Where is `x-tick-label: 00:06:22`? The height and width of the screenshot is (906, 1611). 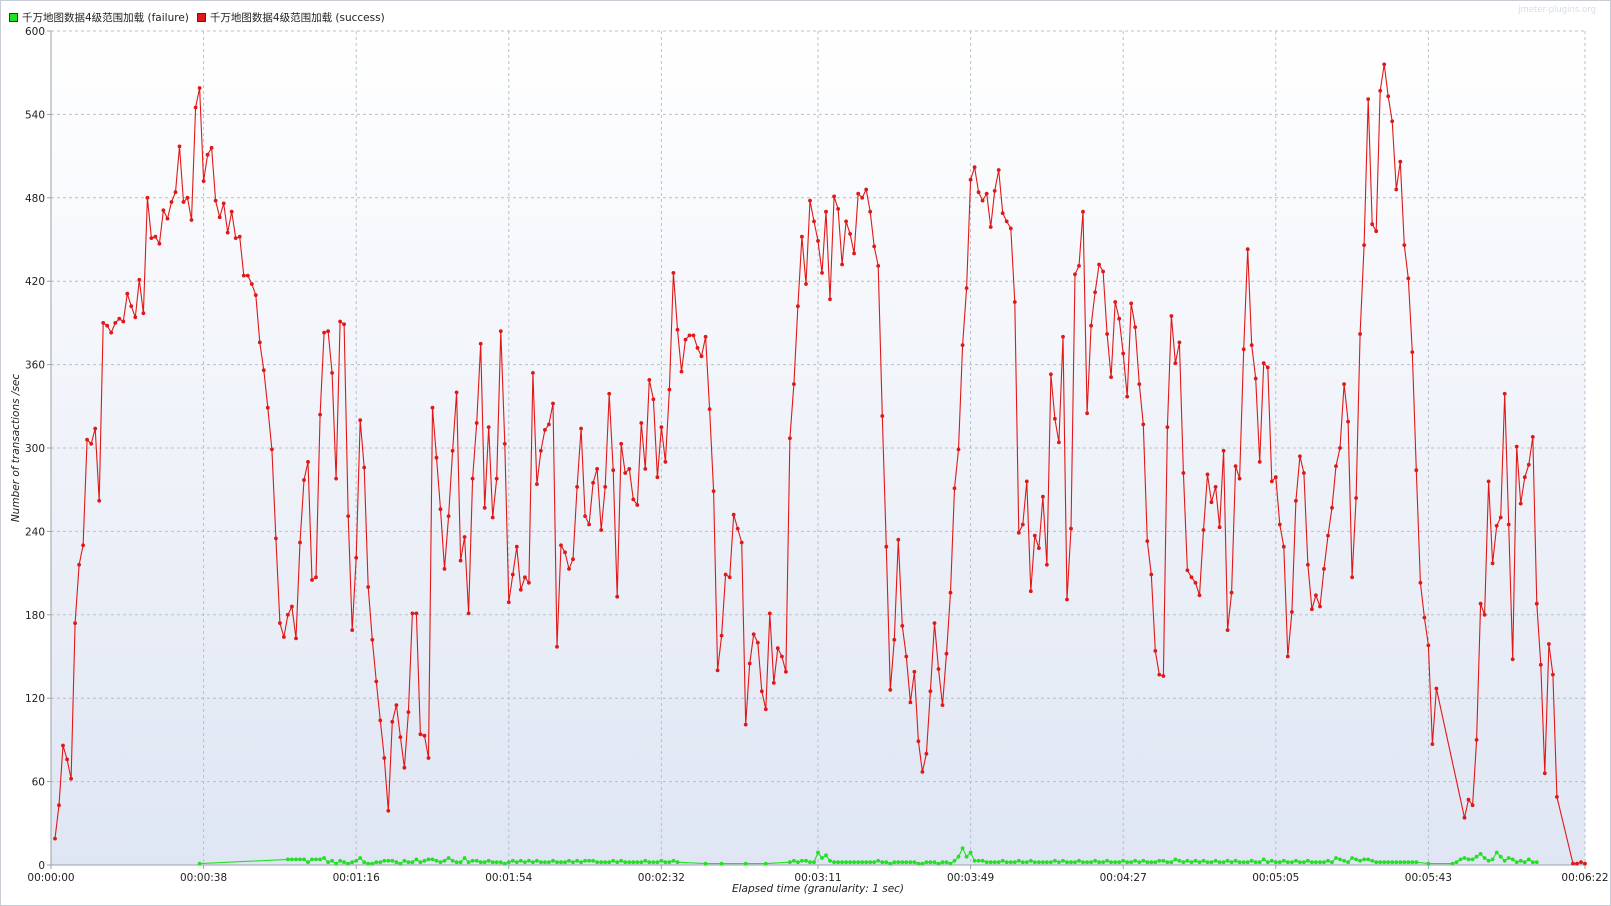
x-tick-label: 00:06:22 is located at coordinates (1584, 878).